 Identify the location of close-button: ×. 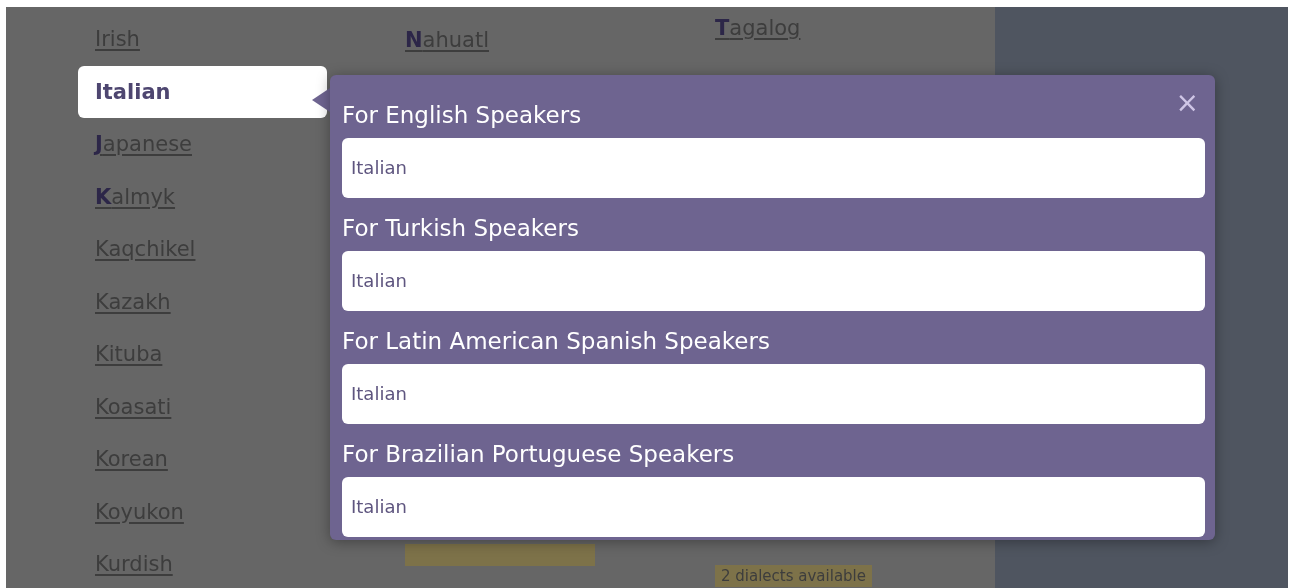
(1187, 103).